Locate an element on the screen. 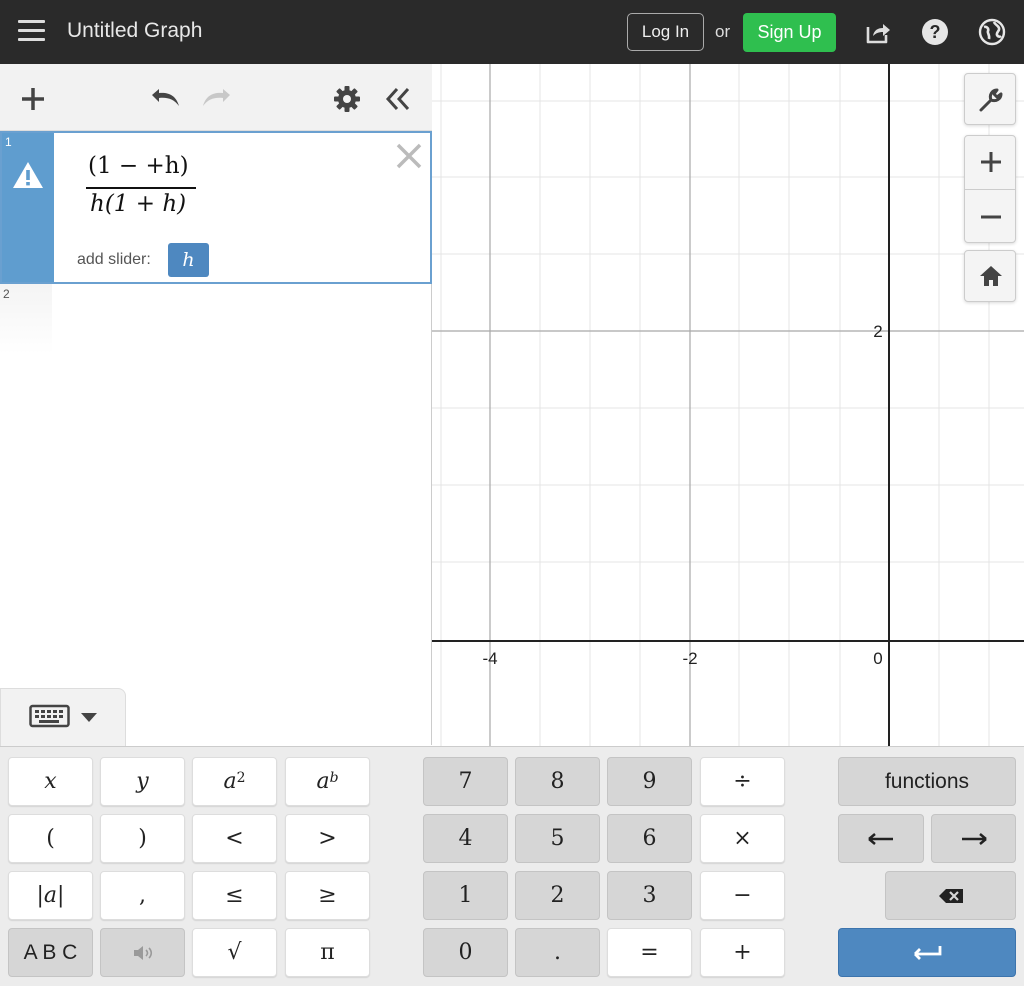 This screenshot has height=986, width=1024. x-tick-label: -2 is located at coordinates (689, 658).